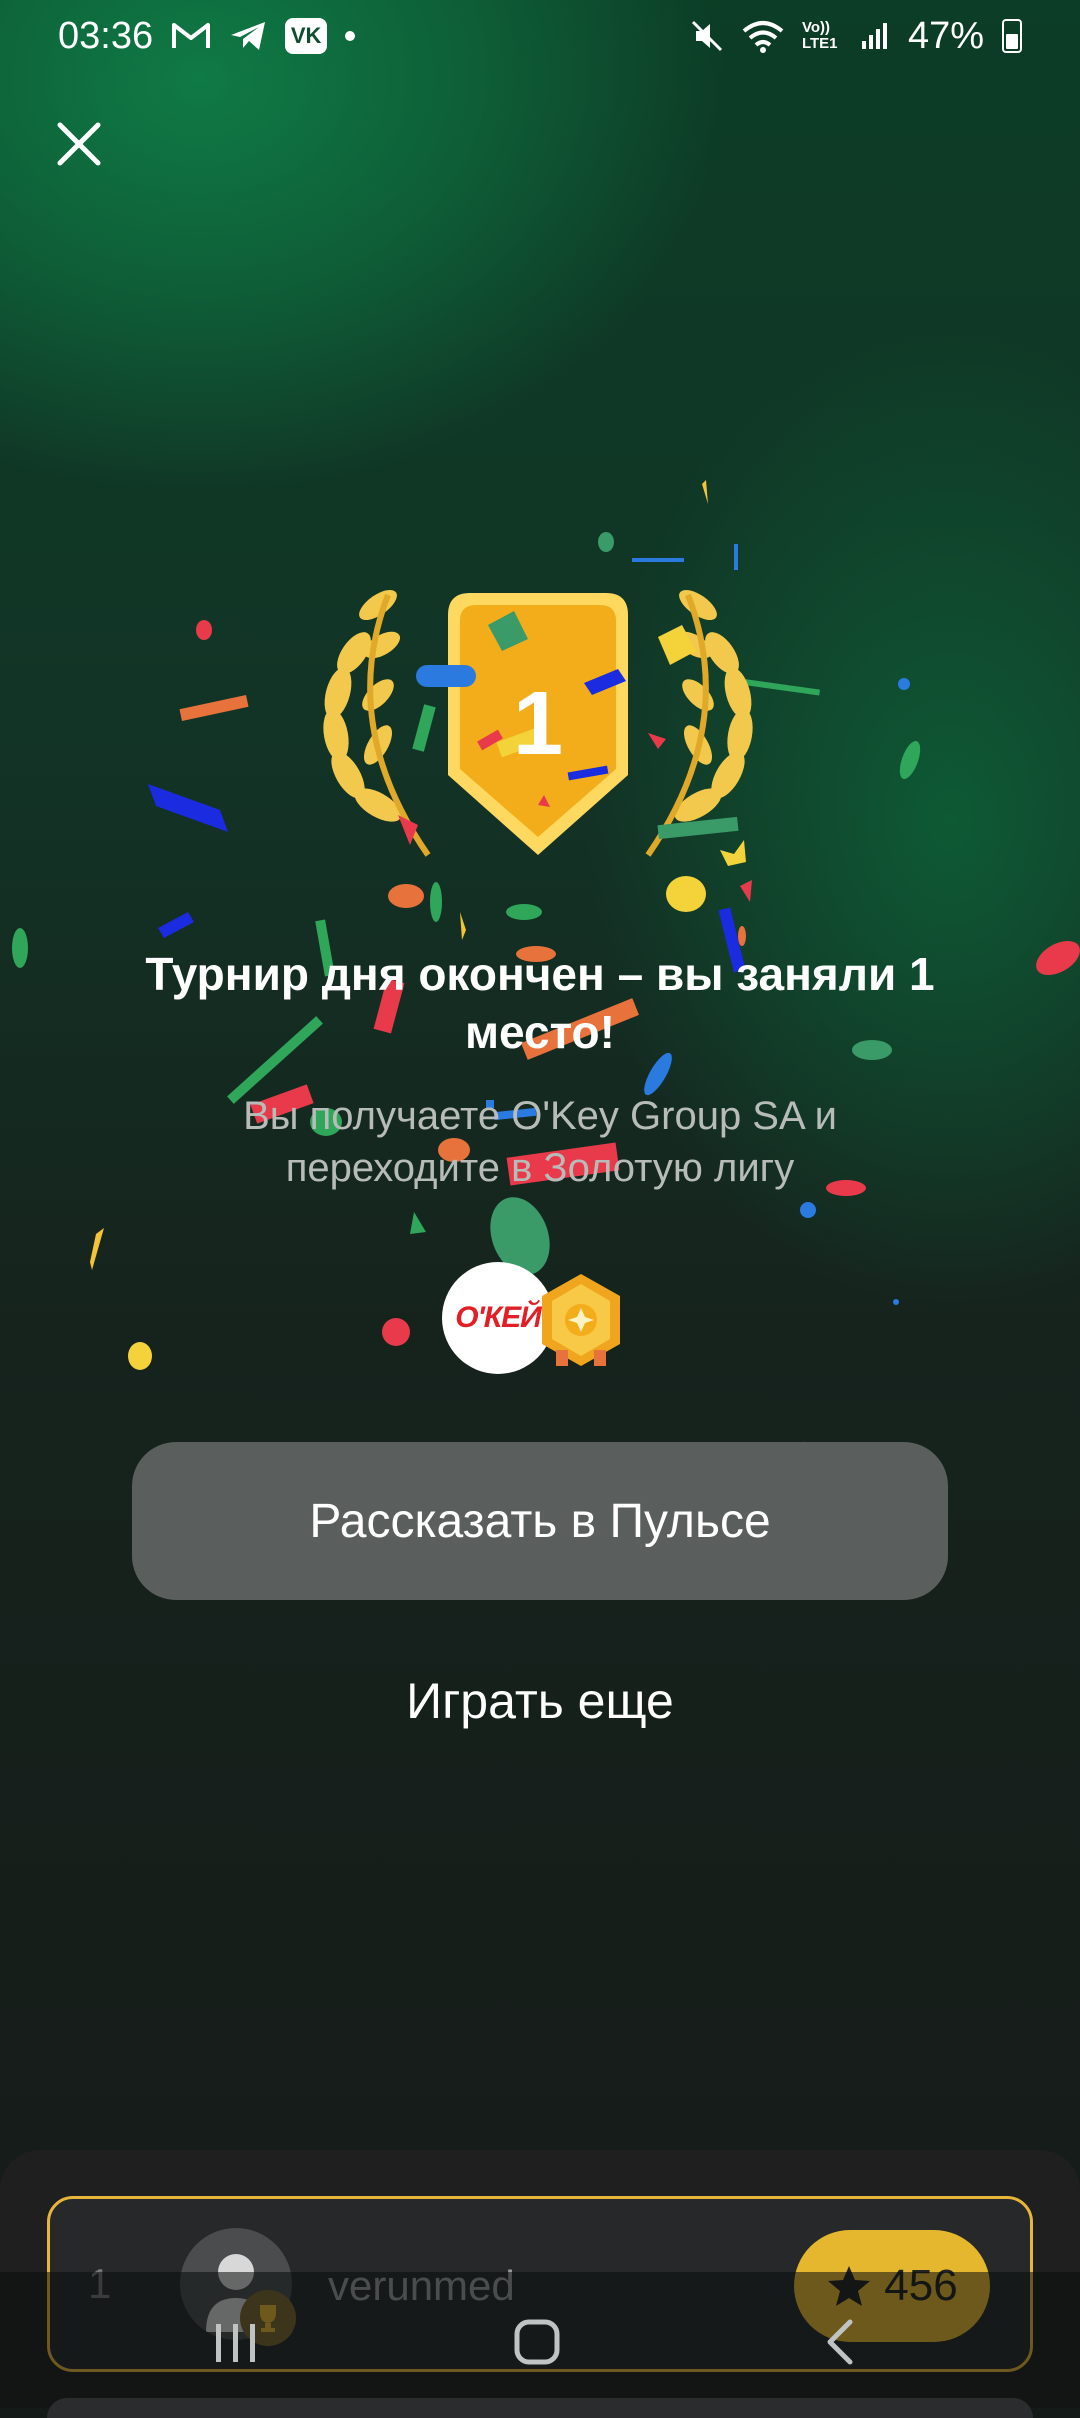 This screenshot has width=1080, height=2418. I want to click on status-bar: 03:36 VK Vo)) LTE1 47%, so click(540, 36).